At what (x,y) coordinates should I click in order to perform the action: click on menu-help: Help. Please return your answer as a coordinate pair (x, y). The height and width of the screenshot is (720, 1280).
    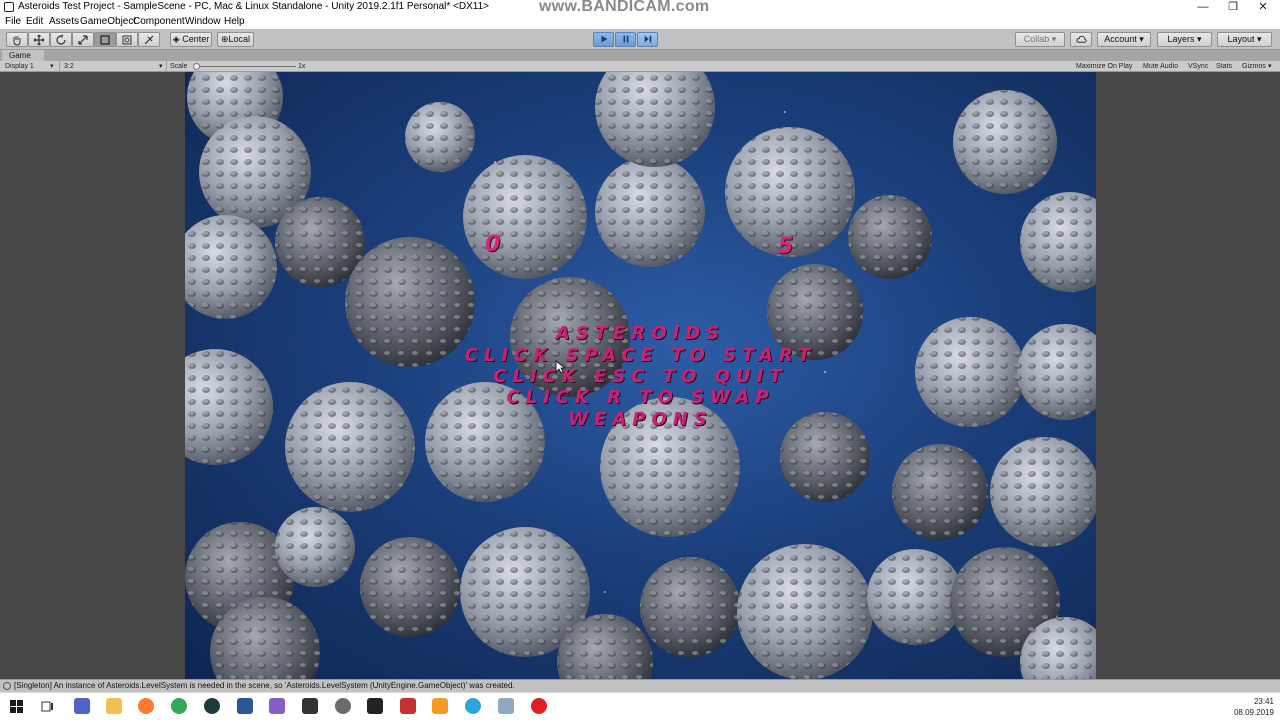
    Looking at the image, I should click on (234, 21).